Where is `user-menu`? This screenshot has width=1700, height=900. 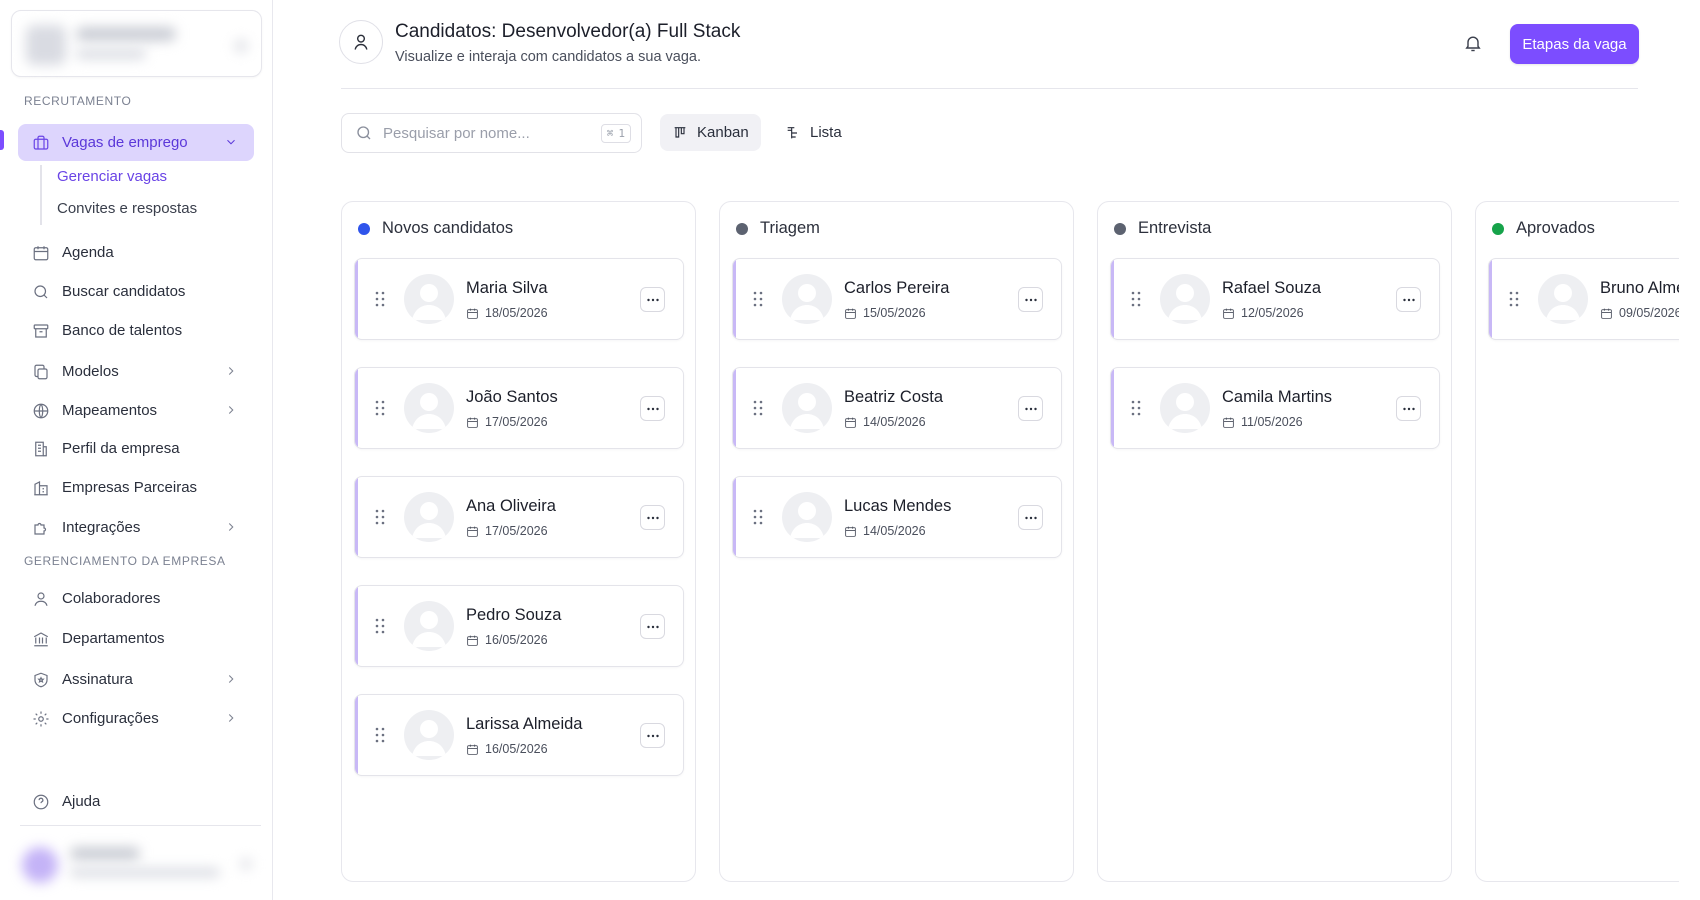 user-menu is located at coordinates (140, 864).